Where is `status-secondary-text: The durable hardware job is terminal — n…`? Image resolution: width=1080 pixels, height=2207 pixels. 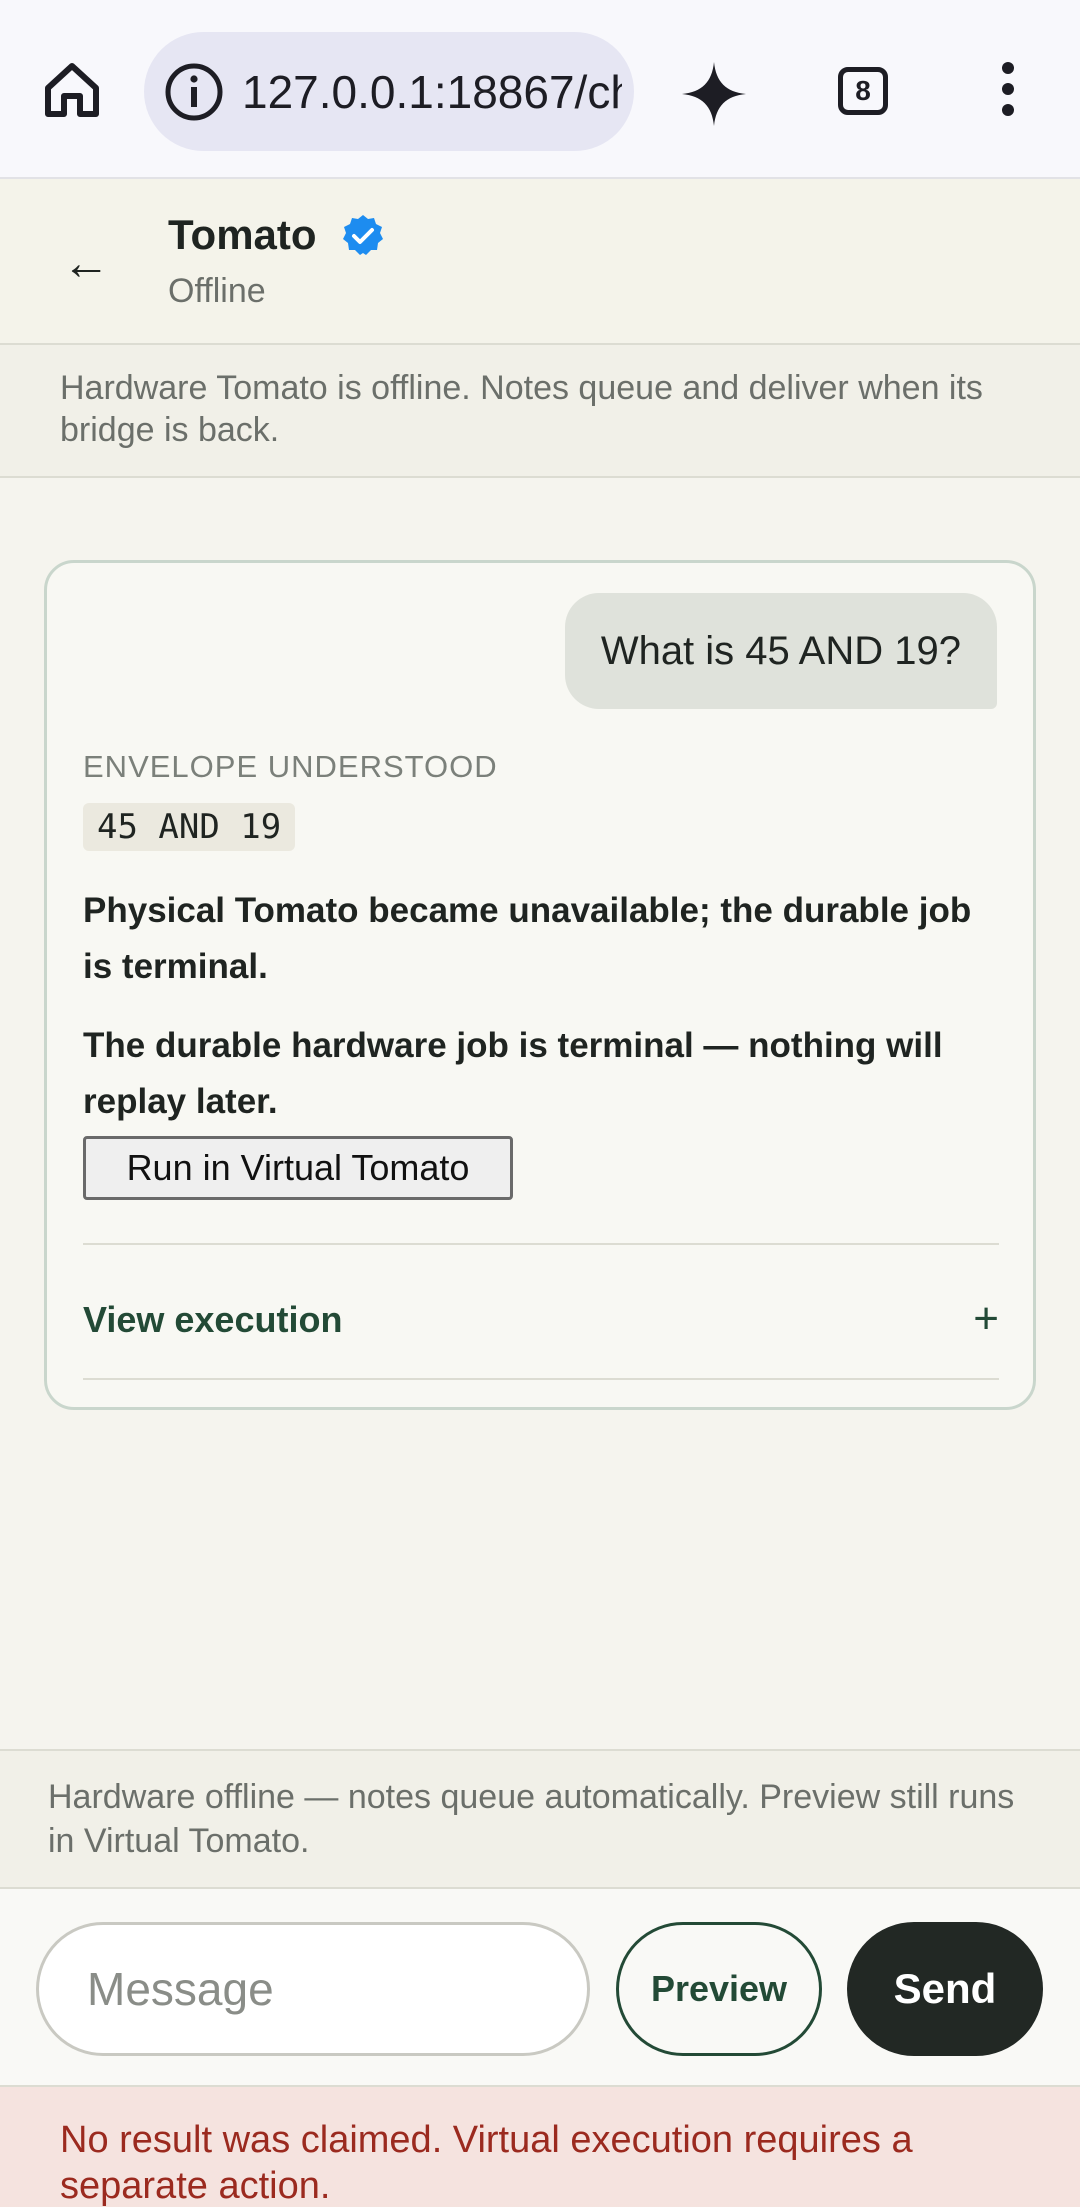
status-secondary-text: The durable hardware job is terminal — n… is located at coordinates (513, 1073).